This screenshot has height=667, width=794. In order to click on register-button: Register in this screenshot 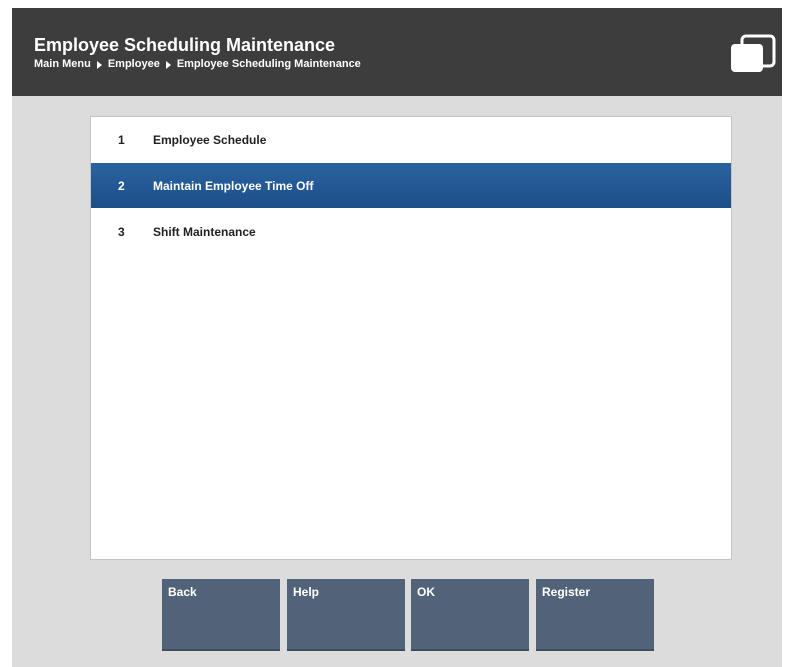, I will do `click(595, 615)`.